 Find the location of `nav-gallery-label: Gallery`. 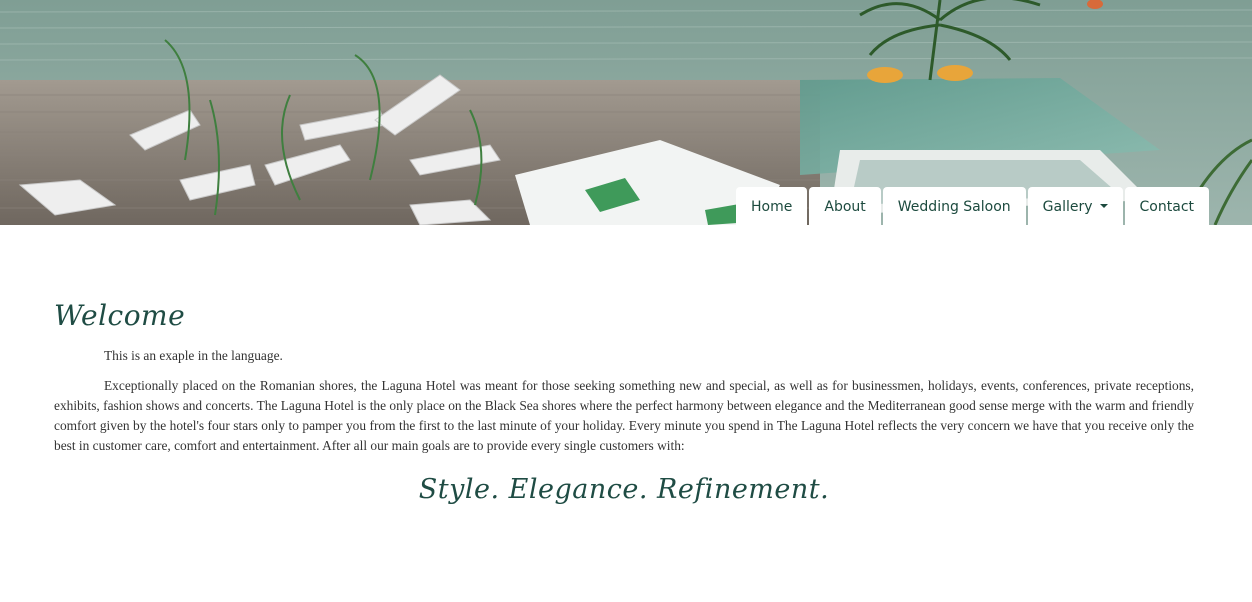

nav-gallery-label: Gallery is located at coordinates (1067, 207).